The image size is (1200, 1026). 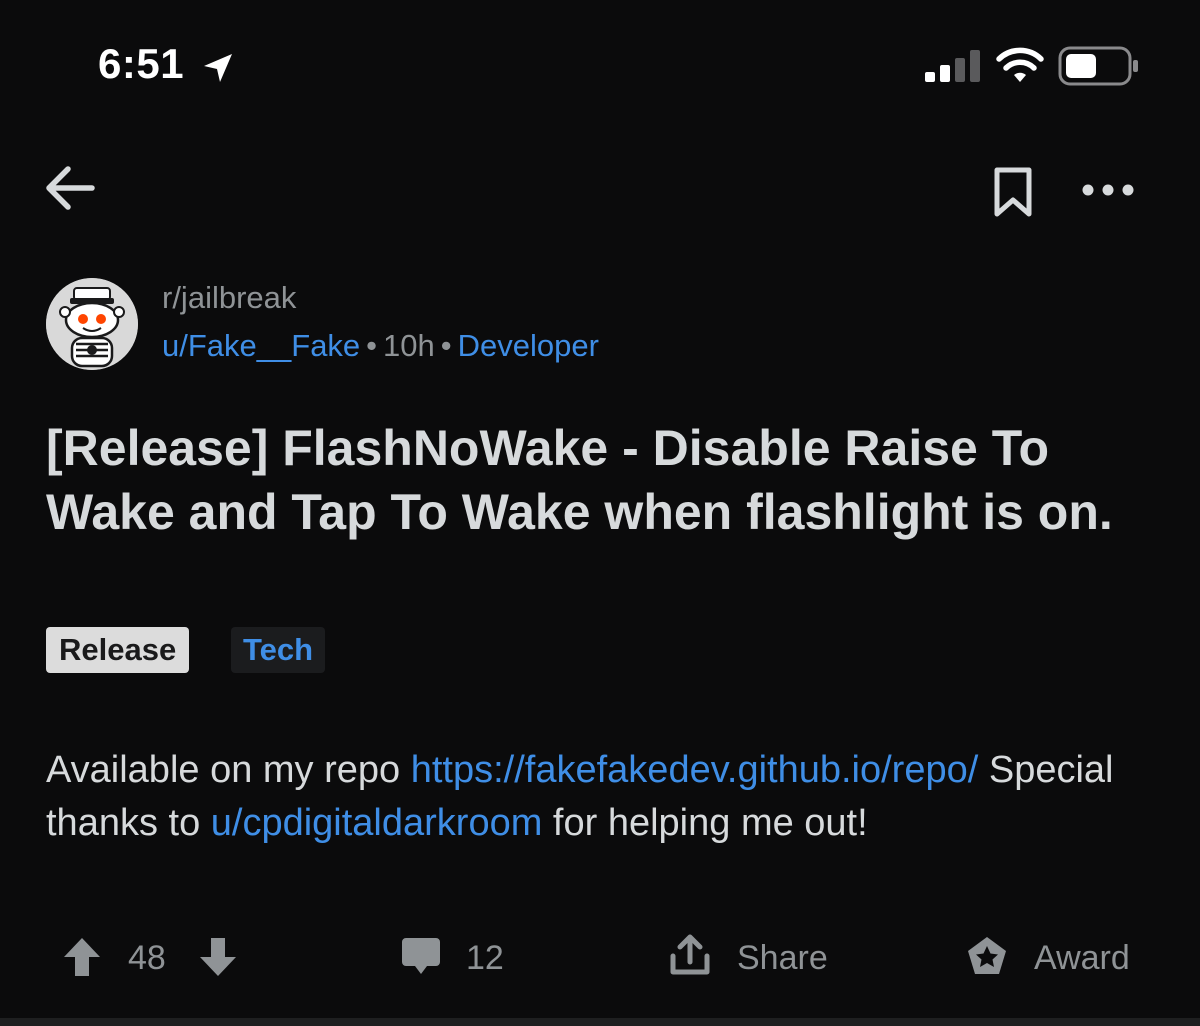 I want to click on vote-count: 48, so click(x=147, y=958).